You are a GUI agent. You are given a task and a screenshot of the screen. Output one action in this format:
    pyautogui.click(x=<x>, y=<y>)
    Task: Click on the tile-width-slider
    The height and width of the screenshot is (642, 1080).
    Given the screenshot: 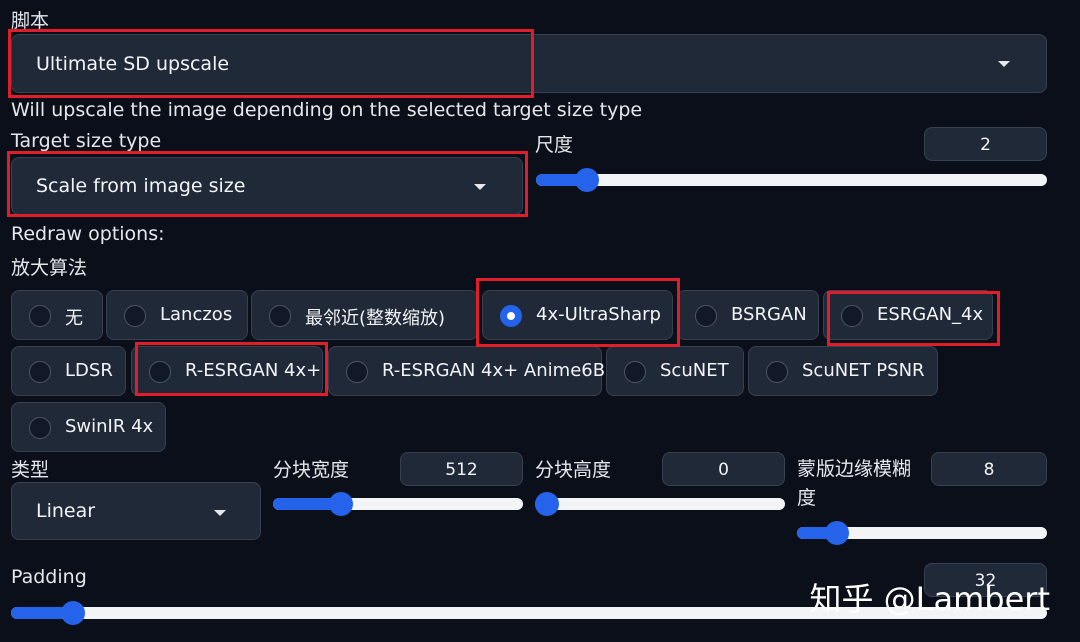 What is the action you would take?
    pyautogui.click(x=398, y=504)
    